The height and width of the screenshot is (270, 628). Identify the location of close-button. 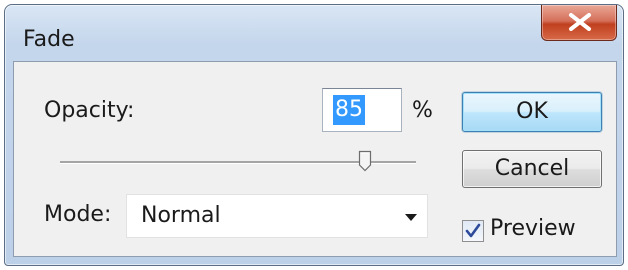
(579, 23).